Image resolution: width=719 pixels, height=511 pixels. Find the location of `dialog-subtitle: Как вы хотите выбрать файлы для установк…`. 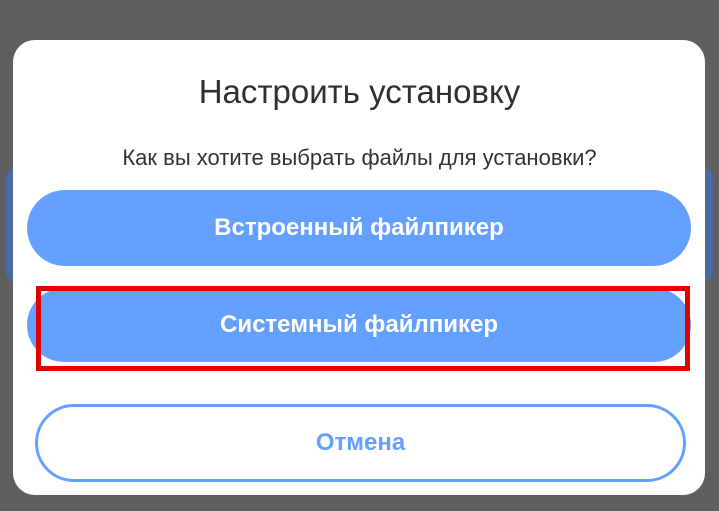

dialog-subtitle: Как вы хотите выбрать файлы для установк… is located at coordinates (359, 157).